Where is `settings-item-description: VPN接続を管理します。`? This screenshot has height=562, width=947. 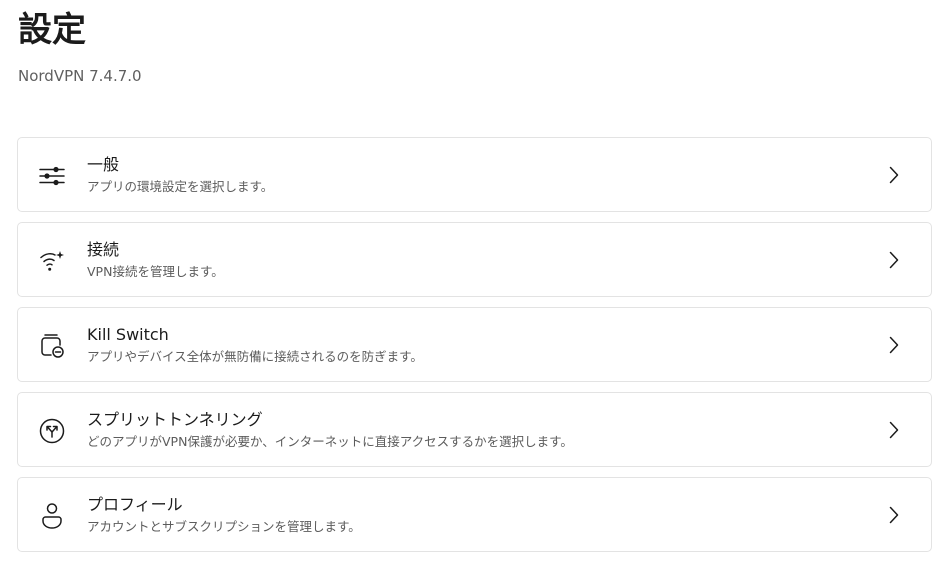 settings-item-description: VPN接続を管理します。 is located at coordinates (155, 271).